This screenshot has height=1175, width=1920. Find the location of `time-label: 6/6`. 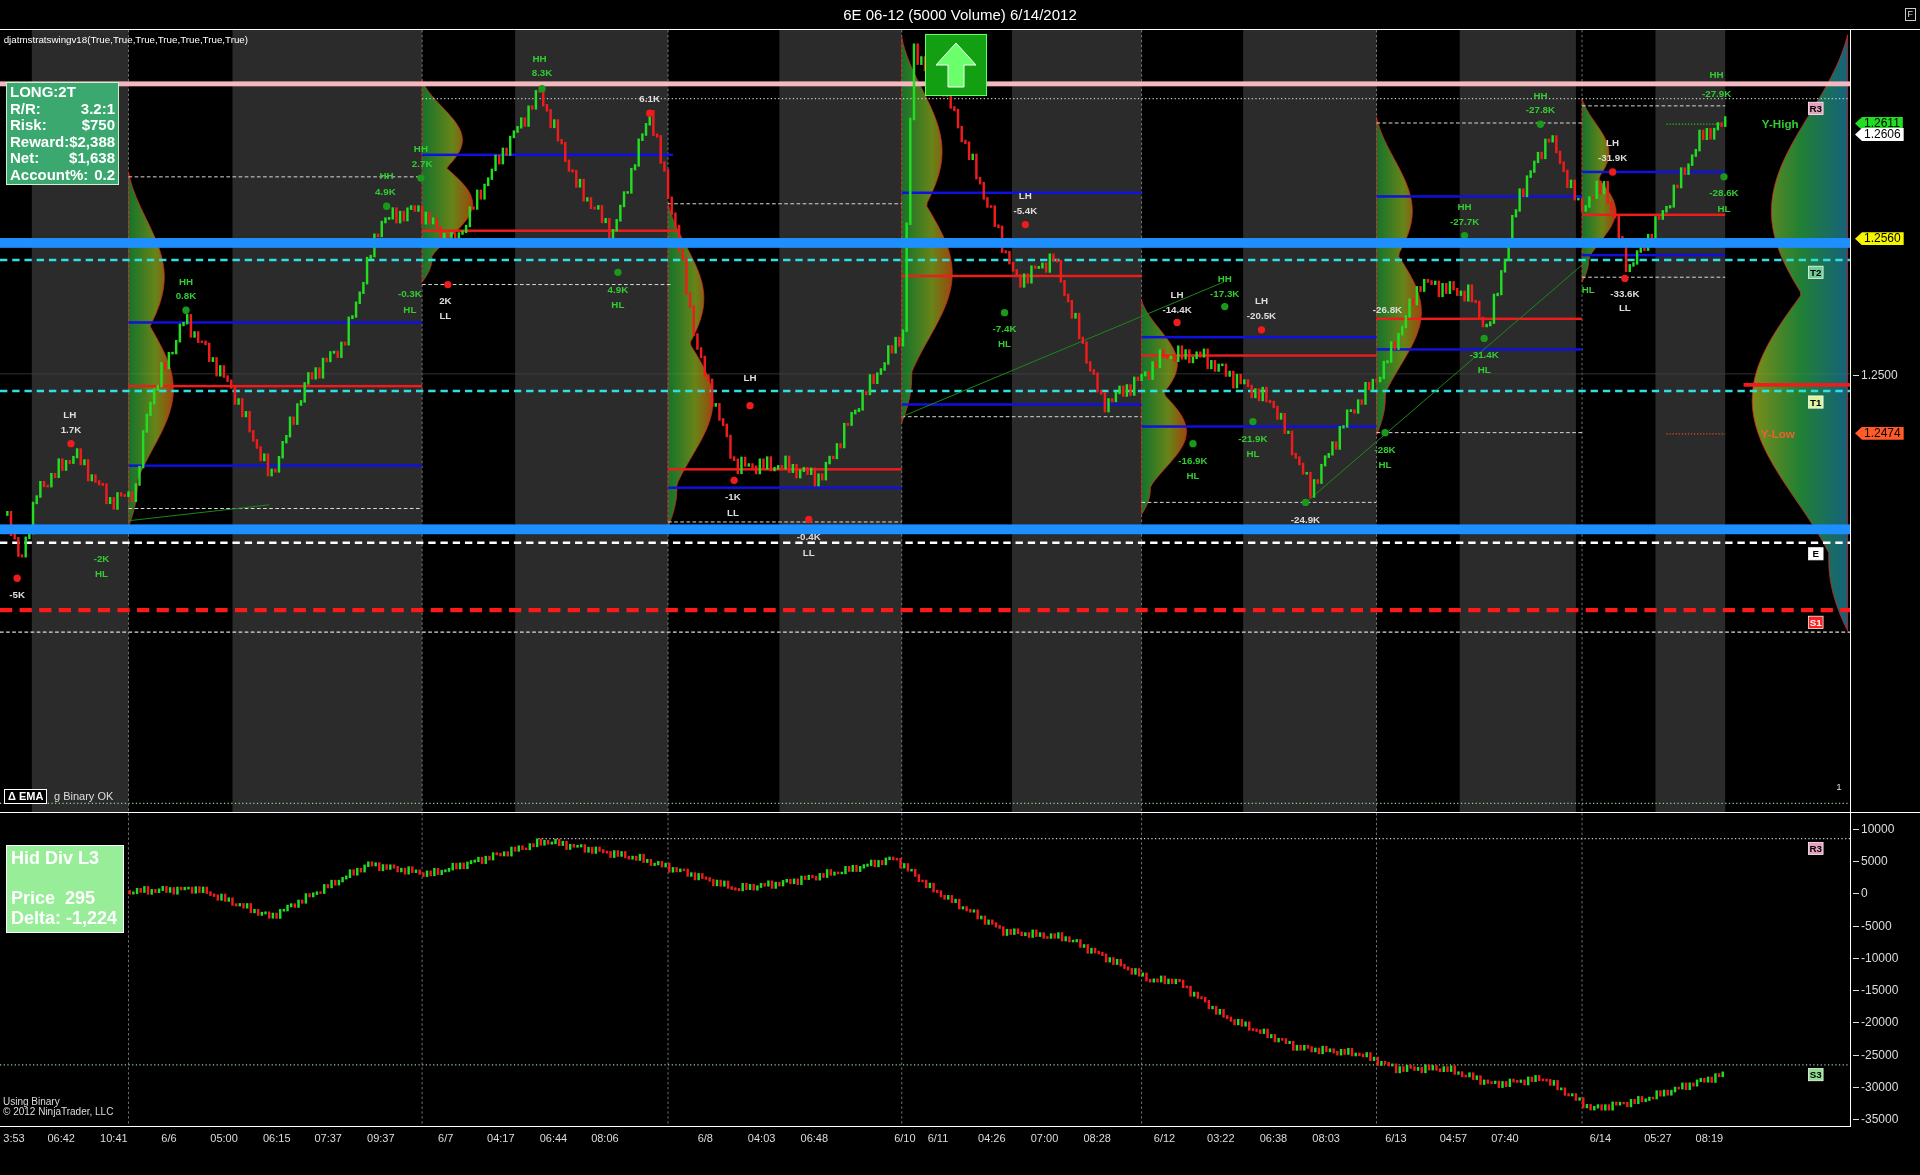

time-label: 6/6 is located at coordinates (169, 1138).